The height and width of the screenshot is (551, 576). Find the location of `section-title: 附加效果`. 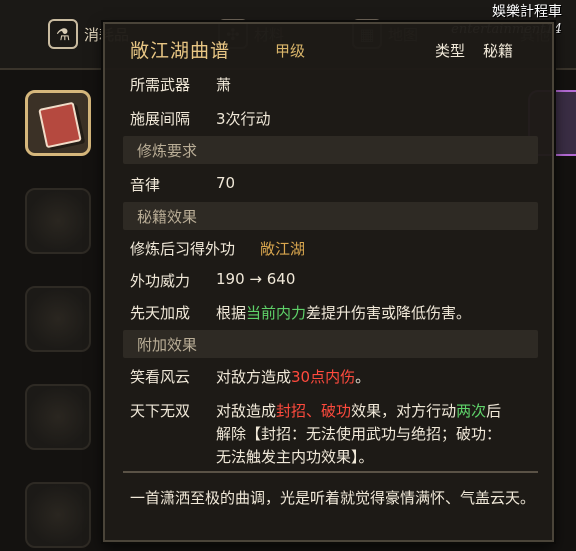

section-title: 附加效果 is located at coordinates (167, 345).